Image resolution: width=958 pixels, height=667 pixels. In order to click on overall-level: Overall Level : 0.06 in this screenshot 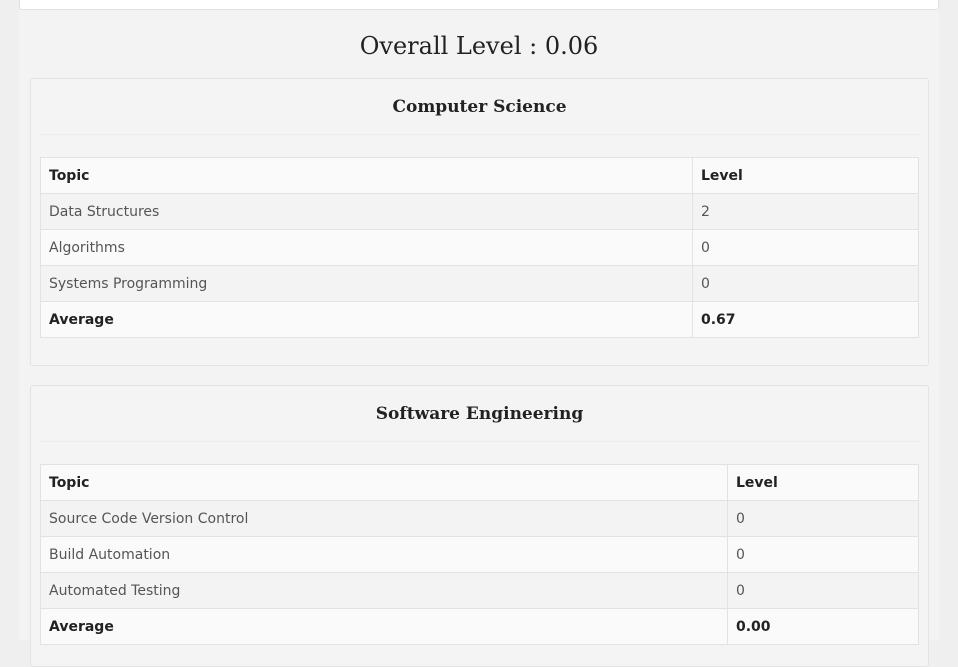, I will do `click(479, 46)`.